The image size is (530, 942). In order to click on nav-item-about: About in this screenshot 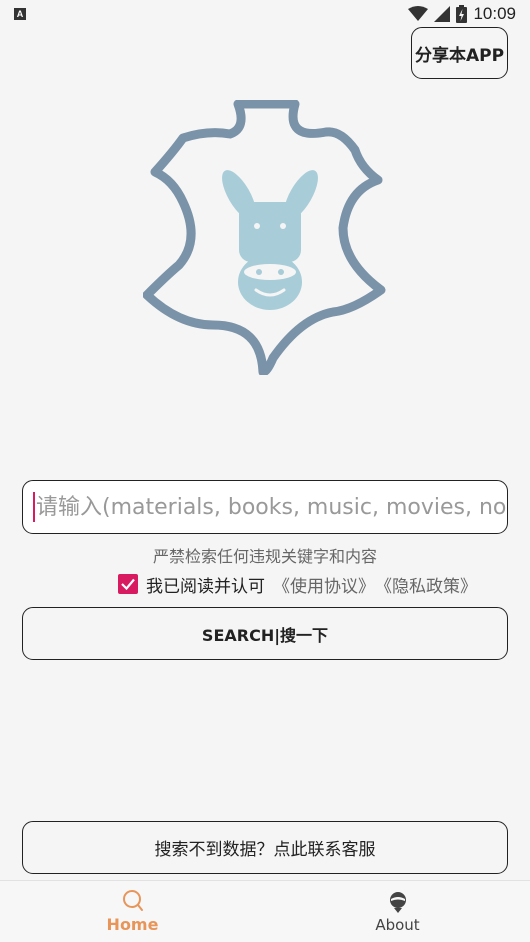, I will do `click(397, 911)`.